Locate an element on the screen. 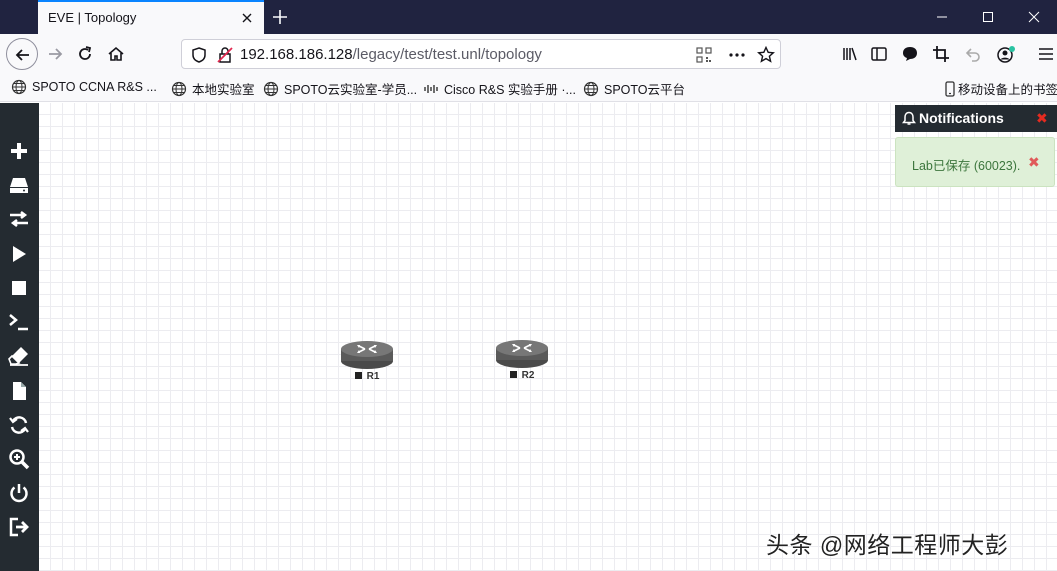  power-icon is located at coordinates (19, 493).